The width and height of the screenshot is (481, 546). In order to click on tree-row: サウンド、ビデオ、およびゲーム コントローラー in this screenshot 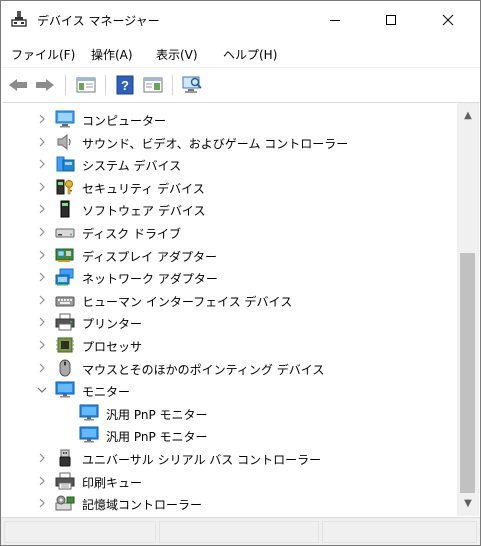, I will do `click(229, 142)`.